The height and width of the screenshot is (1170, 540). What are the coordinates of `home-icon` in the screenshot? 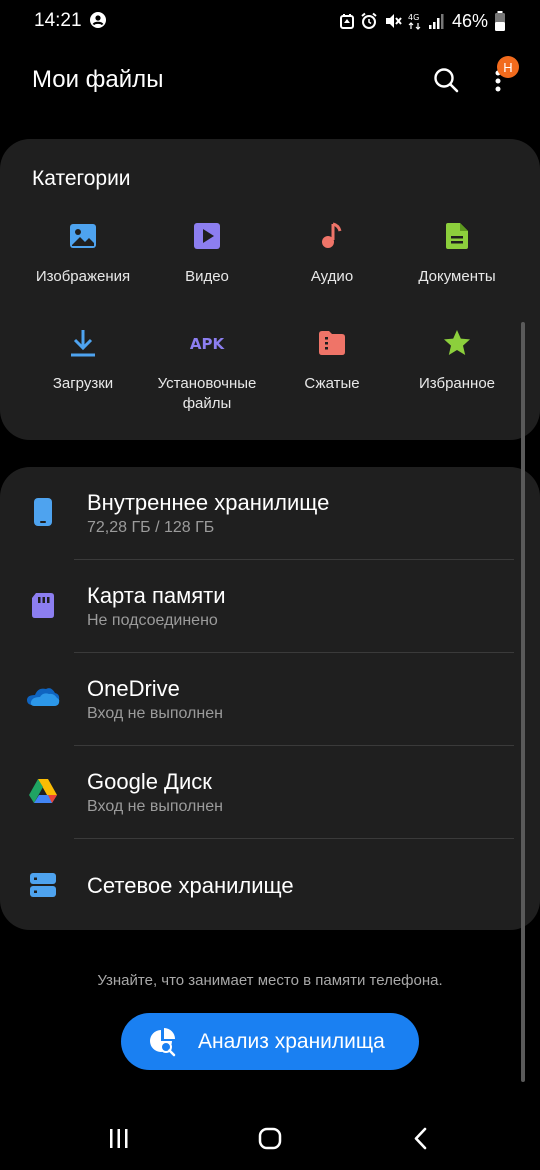 It's located at (270, 1139).